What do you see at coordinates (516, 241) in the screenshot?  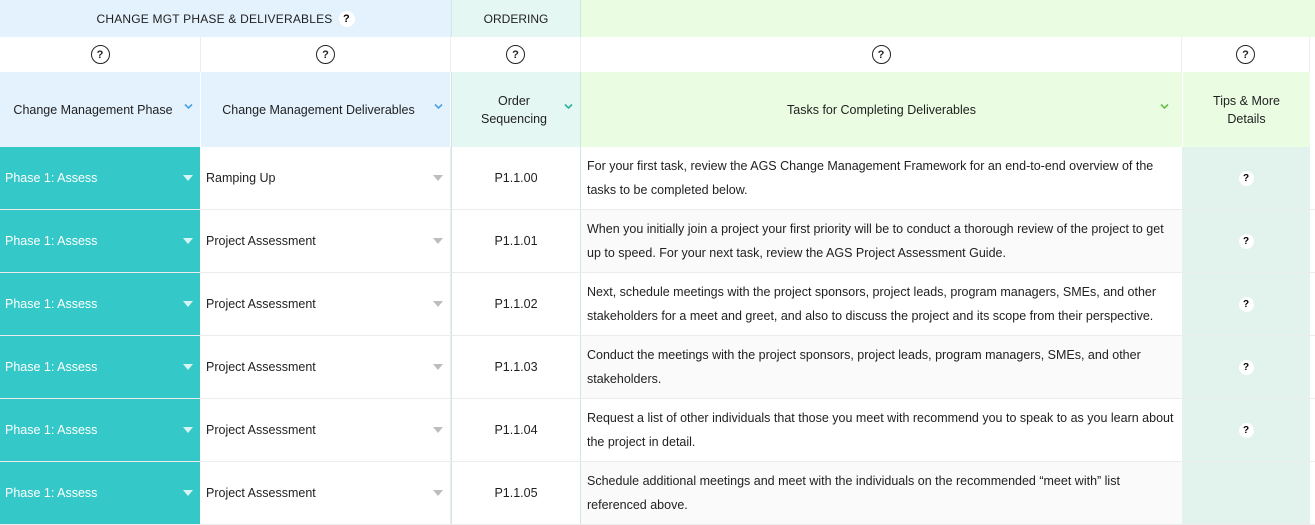 I see `order-cell: P1.1.01` at bounding box center [516, 241].